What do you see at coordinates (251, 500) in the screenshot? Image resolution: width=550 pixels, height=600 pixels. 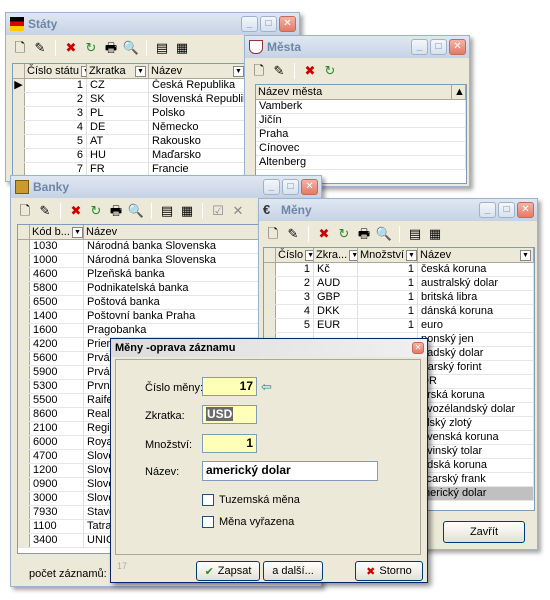 I see `tuzemska-checkbox: Tuzemská měna` at bounding box center [251, 500].